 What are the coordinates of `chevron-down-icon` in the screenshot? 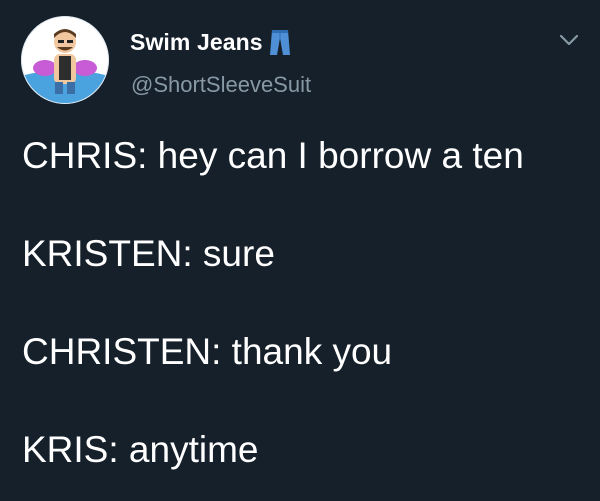 It's located at (569, 40).